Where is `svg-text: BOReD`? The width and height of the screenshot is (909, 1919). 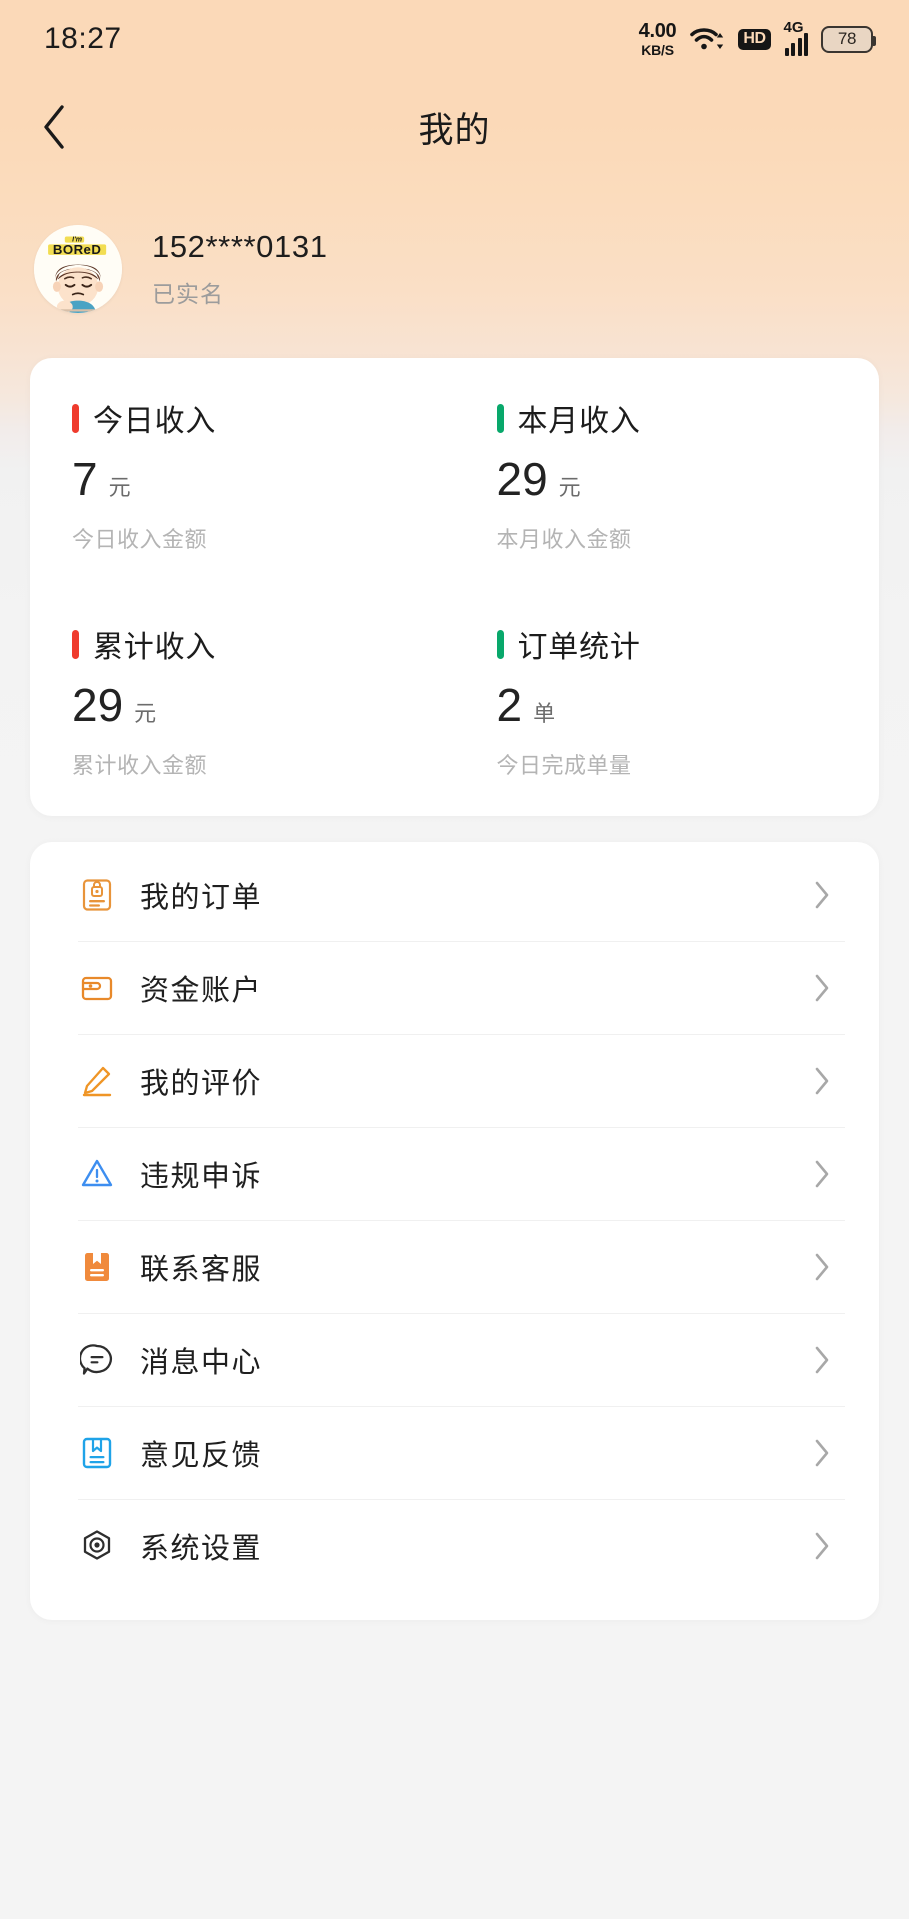
svg-text: BOReD is located at coordinates (77, 249).